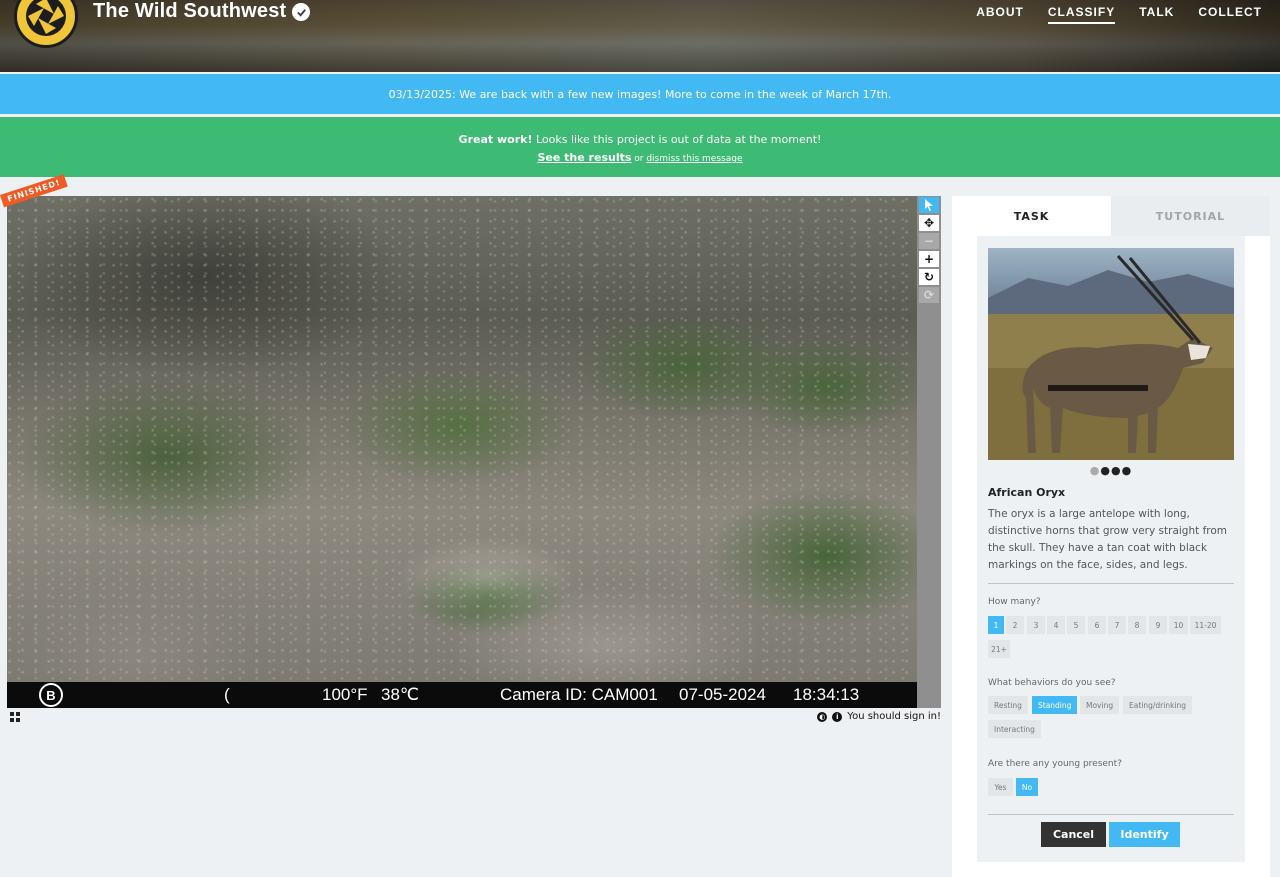  I want to click on camera-shutter-icon, so click(46, 18).